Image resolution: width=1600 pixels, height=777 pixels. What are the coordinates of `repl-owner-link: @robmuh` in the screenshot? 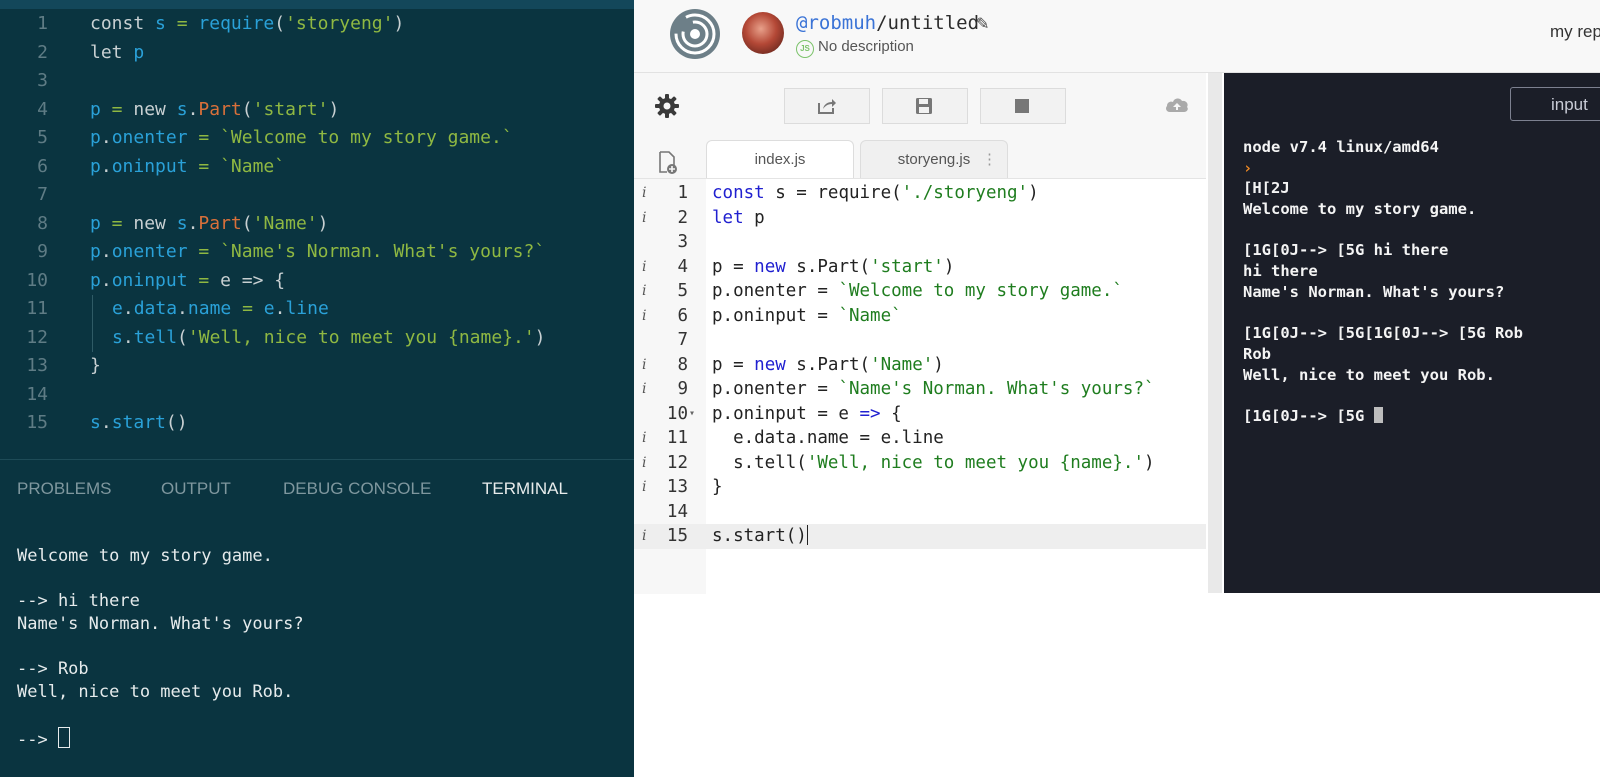 It's located at (836, 23).